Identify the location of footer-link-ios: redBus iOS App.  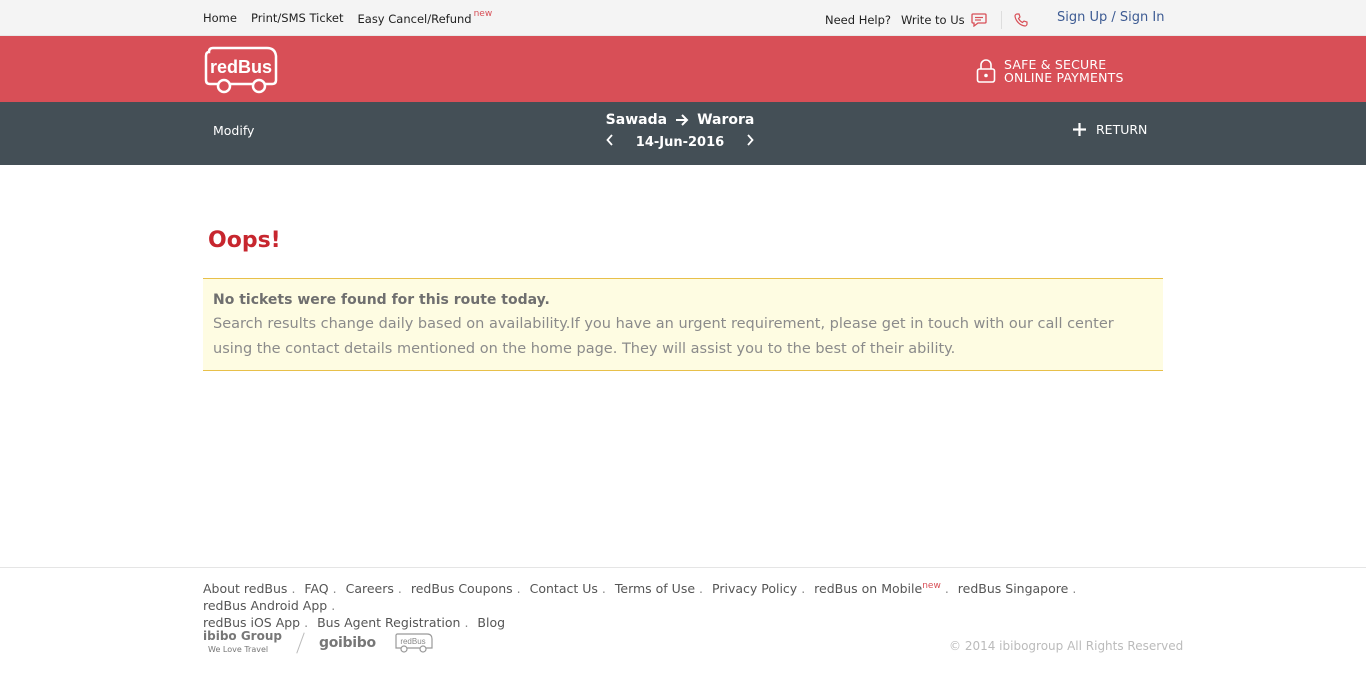
(251, 622).